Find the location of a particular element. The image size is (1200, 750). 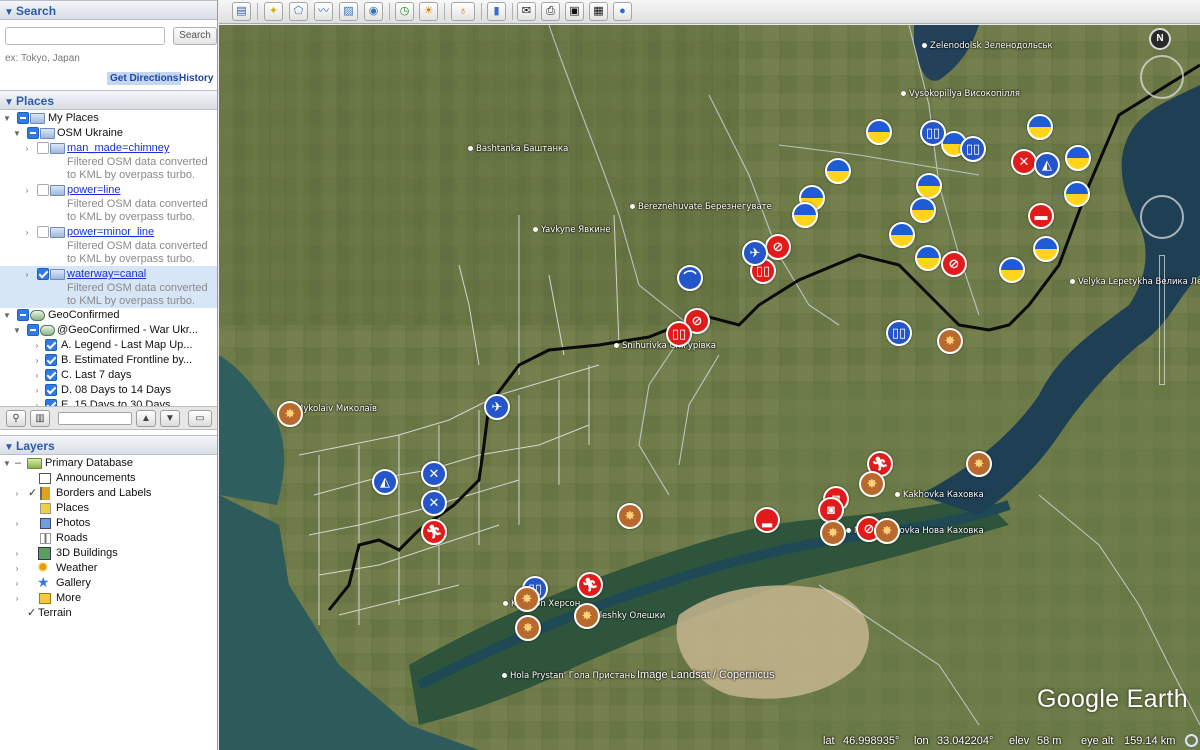

email-button: ✉ is located at coordinates (526, 11).